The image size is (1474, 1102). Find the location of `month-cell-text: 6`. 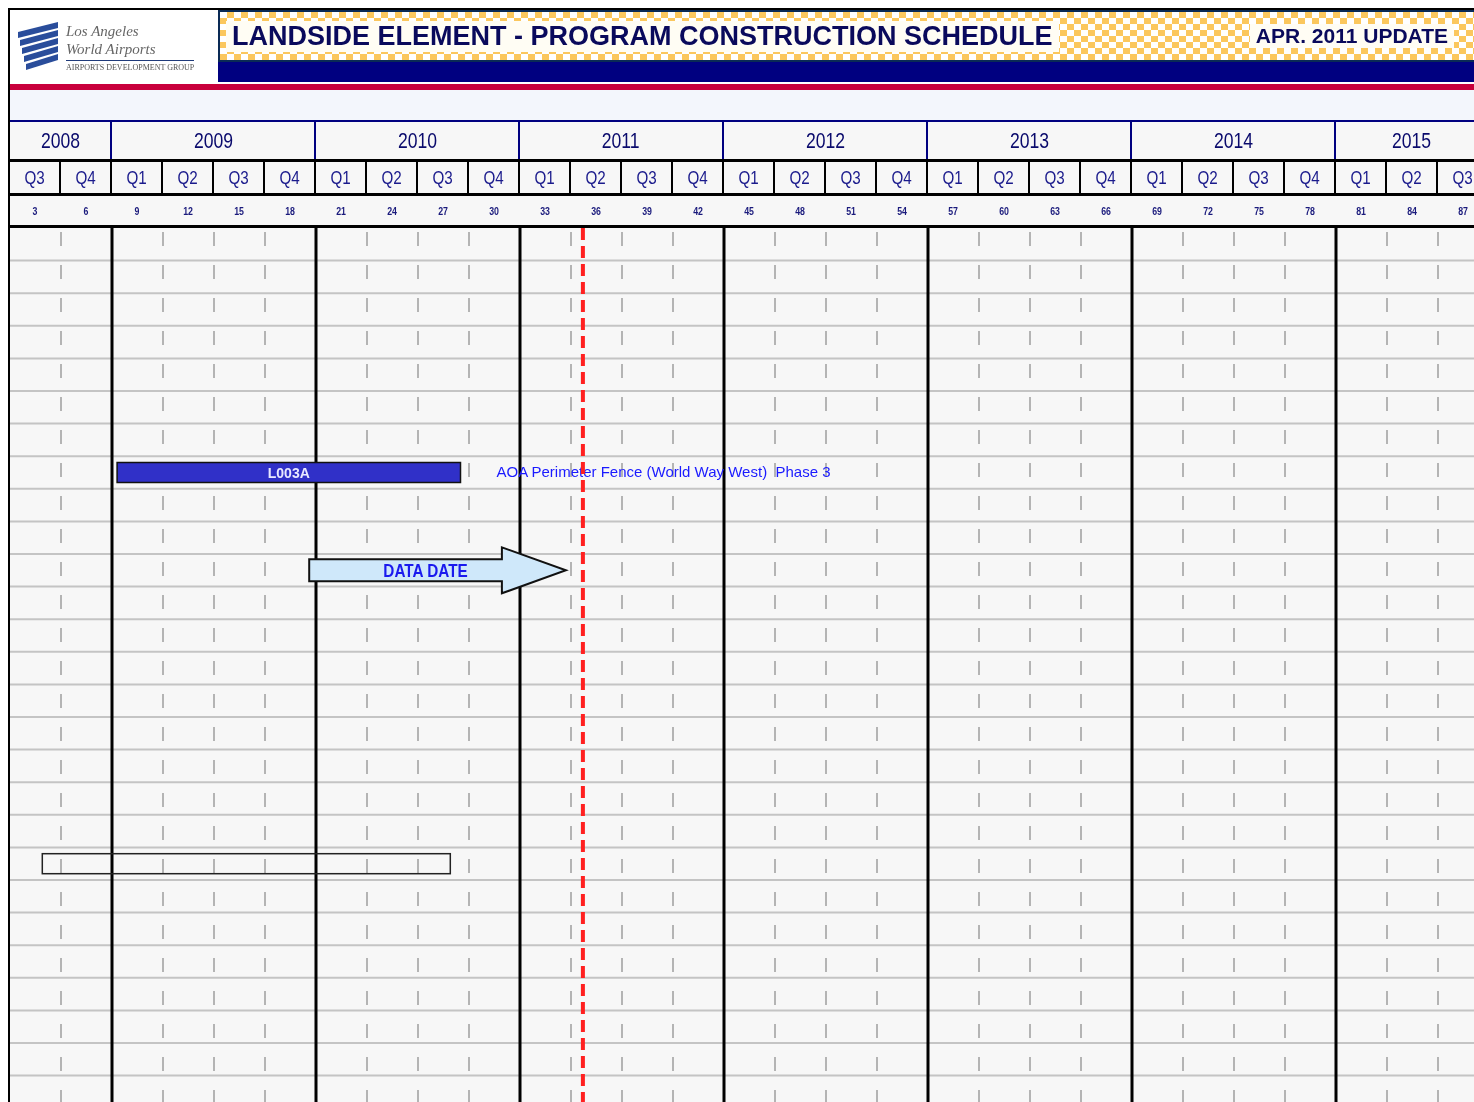

month-cell-text: 6 is located at coordinates (86, 211).